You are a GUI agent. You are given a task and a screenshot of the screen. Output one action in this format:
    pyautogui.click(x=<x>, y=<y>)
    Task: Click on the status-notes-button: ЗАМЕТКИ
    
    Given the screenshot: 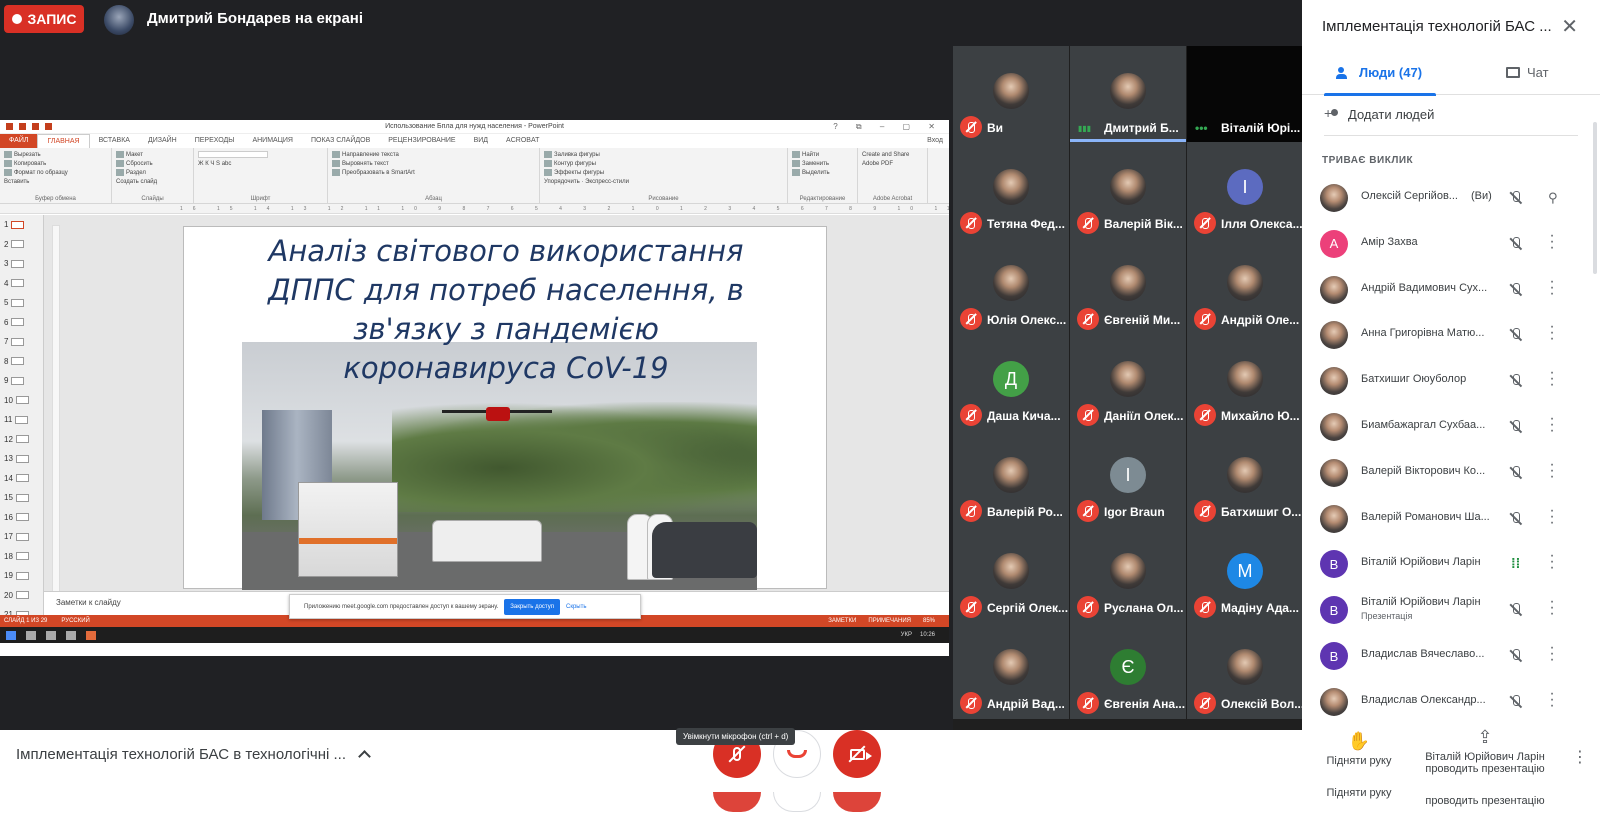 What is the action you would take?
    pyautogui.click(x=842, y=621)
    